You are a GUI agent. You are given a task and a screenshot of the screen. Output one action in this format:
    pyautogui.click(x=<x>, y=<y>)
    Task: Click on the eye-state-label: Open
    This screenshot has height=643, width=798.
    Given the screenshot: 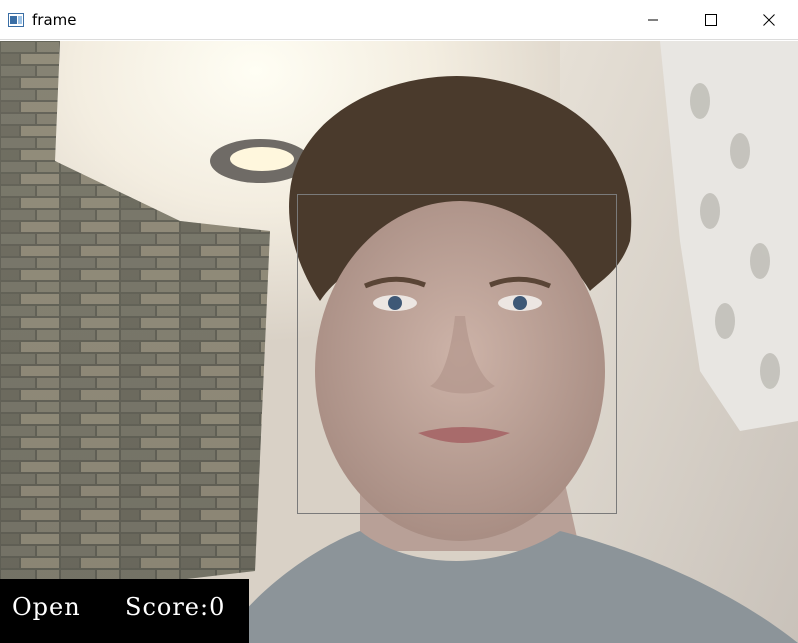 What is the action you would take?
    pyautogui.click(x=46, y=607)
    